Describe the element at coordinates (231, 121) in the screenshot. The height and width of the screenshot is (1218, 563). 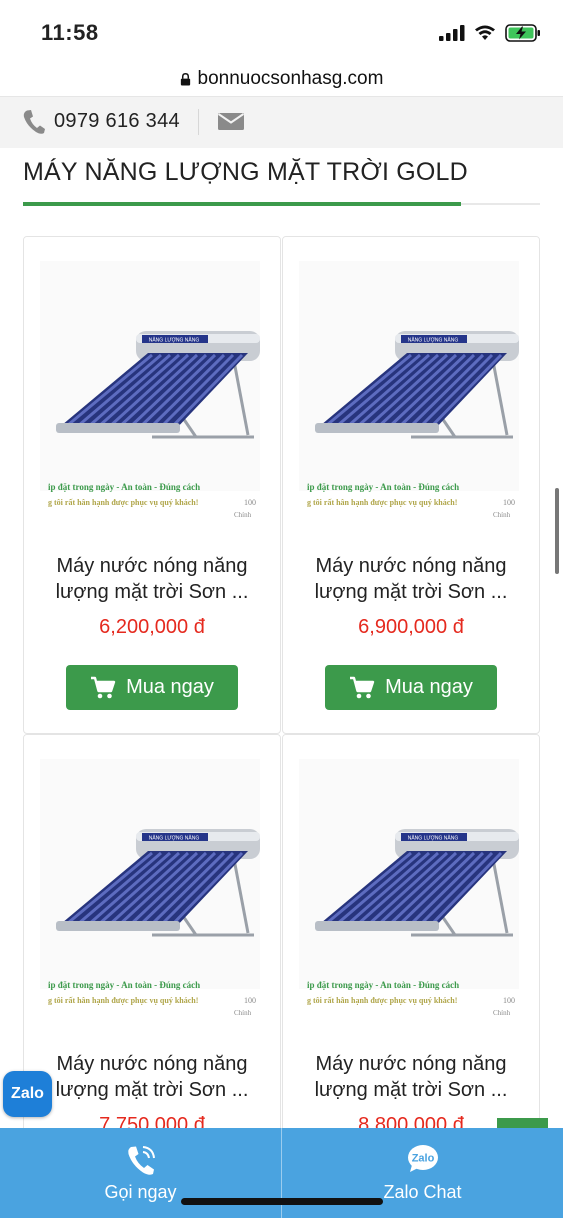
I see `mail-icon` at that location.